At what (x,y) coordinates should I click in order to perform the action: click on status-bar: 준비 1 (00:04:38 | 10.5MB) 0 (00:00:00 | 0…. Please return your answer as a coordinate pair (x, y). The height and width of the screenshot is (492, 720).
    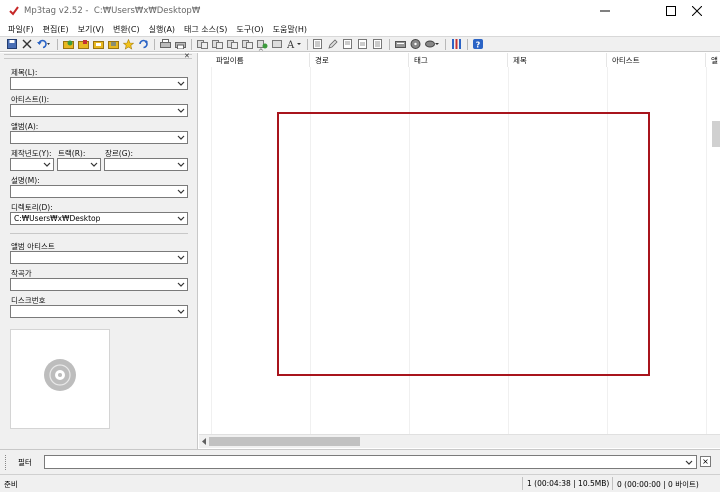
    Looking at the image, I should click on (360, 483).